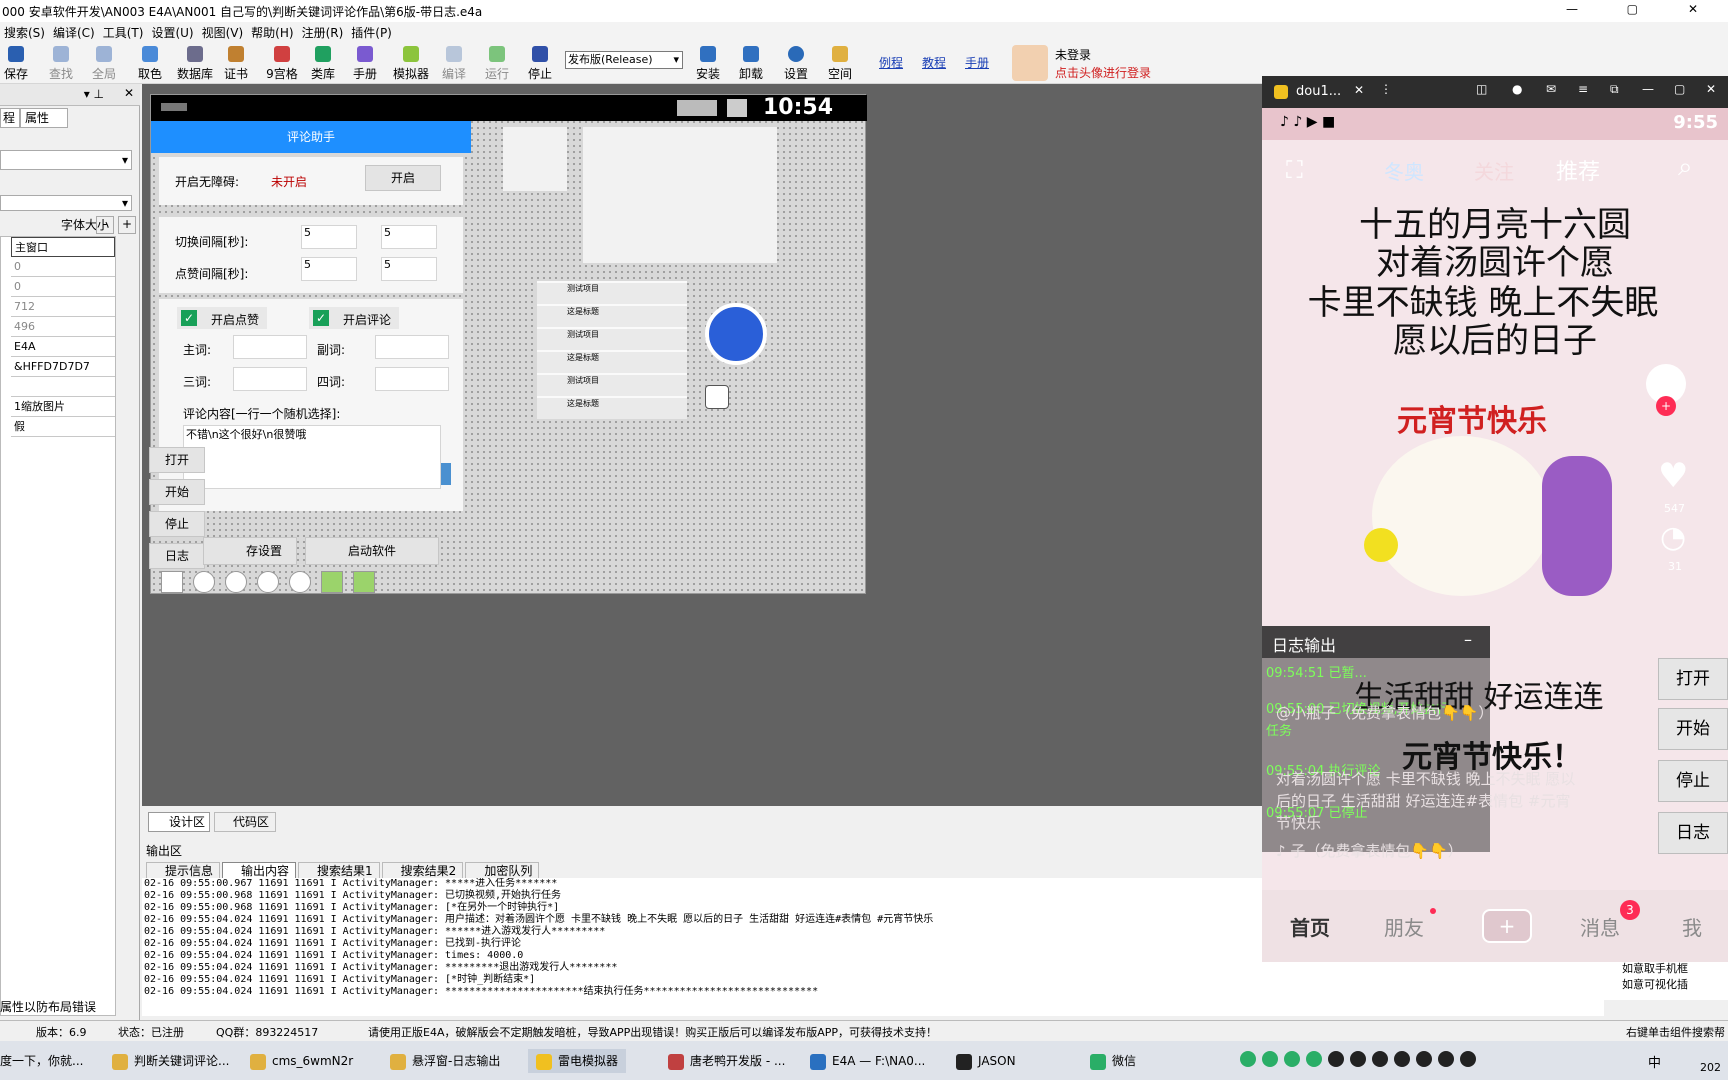 The image size is (1728, 1080). What do you see at coordinates (63, 407) in the screenshot?
I see `property-value: 1缩放图片` at bounding box center [63, 407].